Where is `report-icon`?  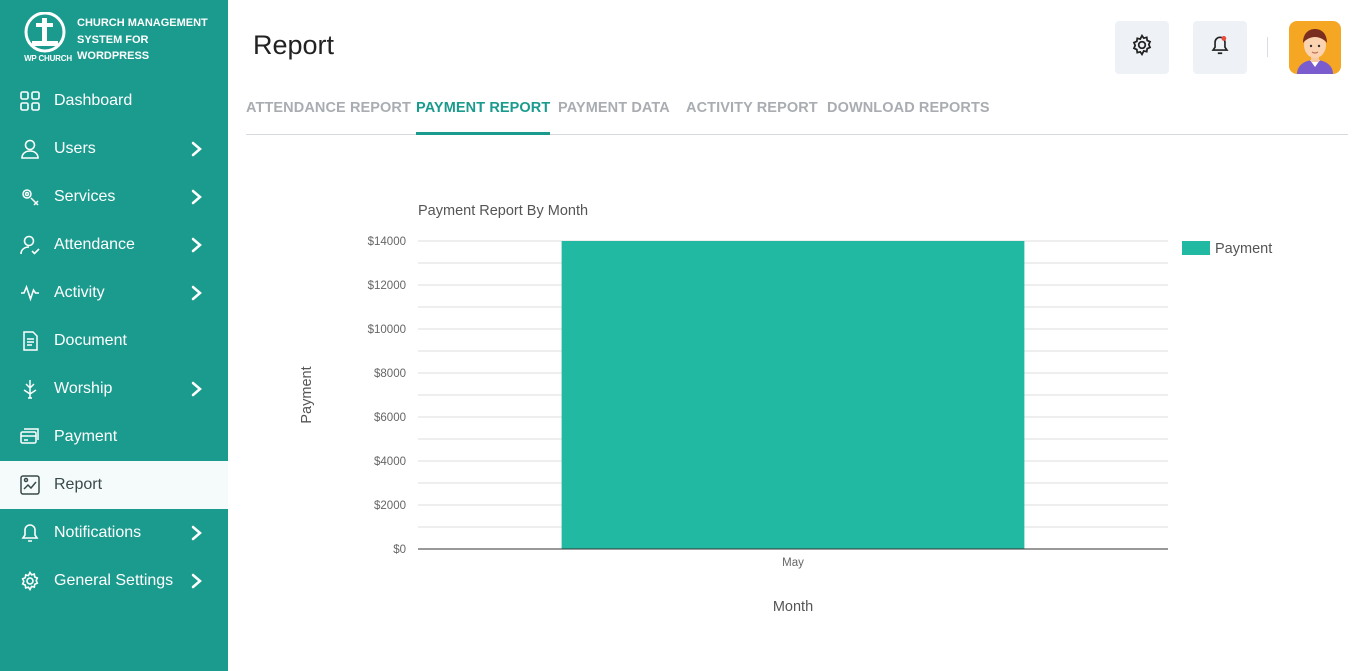 report-icon is located at coordinates (30, 485).